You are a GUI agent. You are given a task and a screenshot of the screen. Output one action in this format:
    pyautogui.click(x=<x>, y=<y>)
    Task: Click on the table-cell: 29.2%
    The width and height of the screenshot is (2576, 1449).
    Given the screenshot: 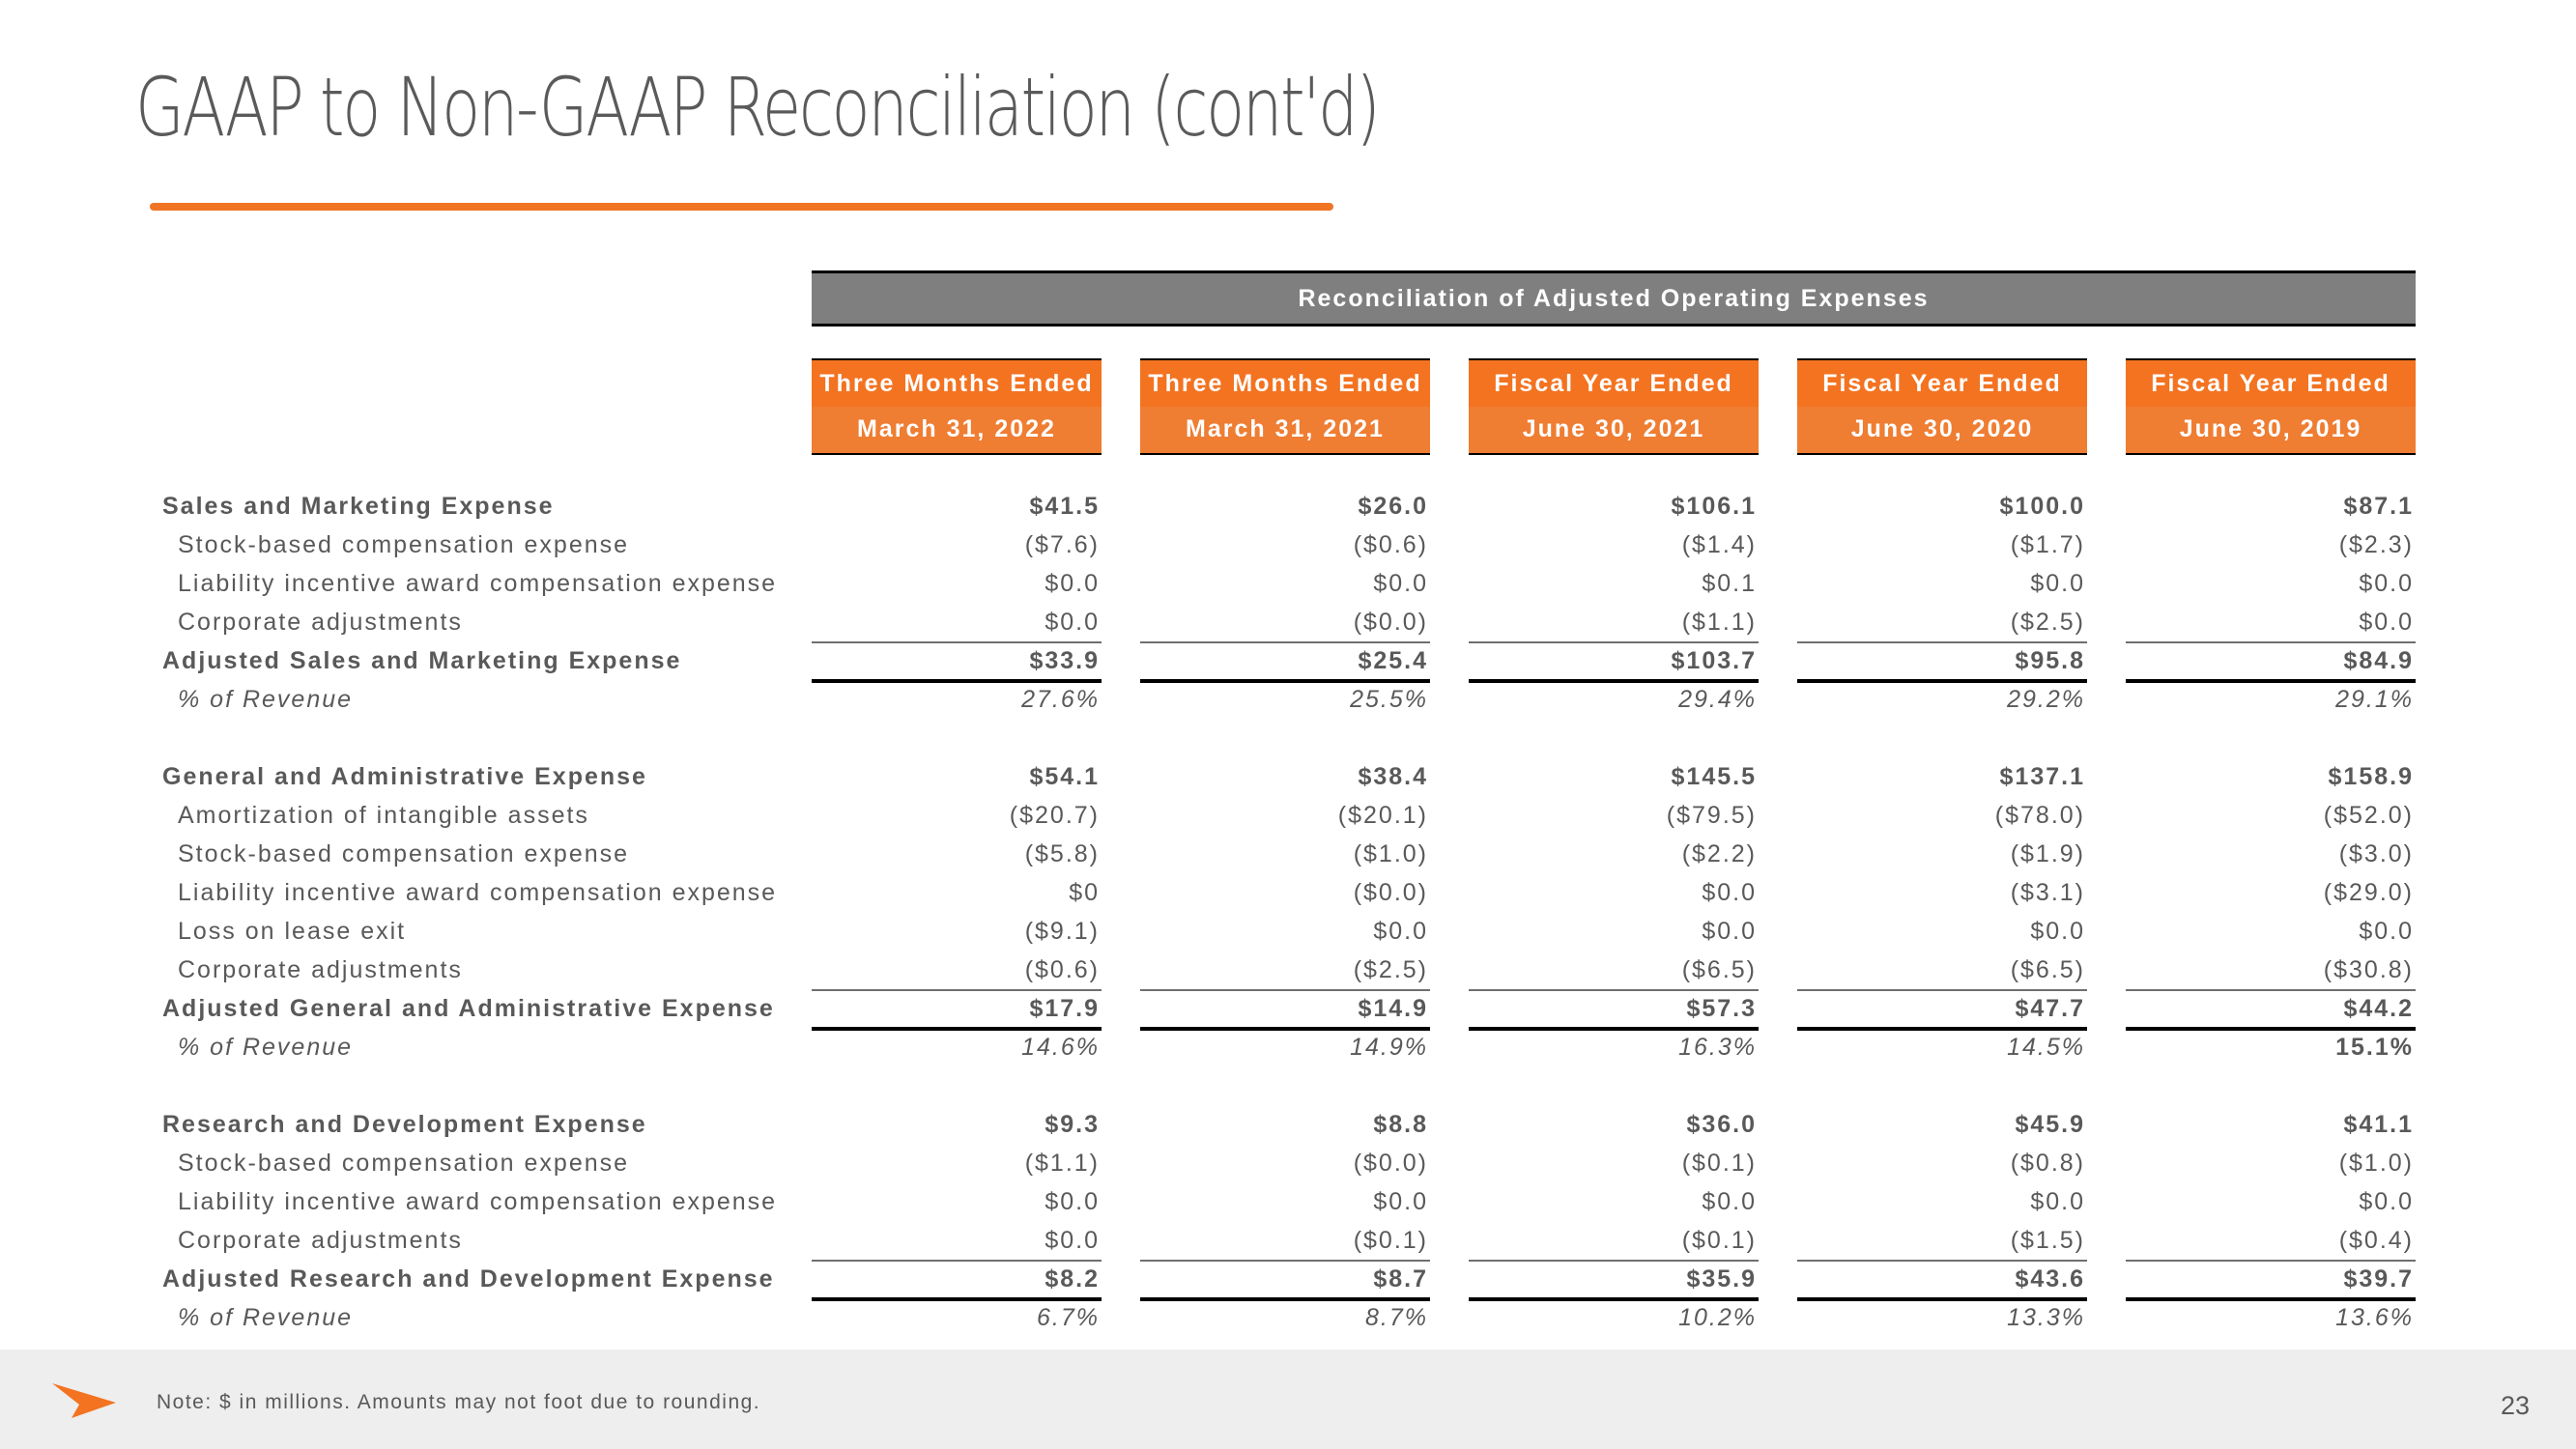 What is the action you would take?
    pyautogui.click(x=2046, y=699)
    